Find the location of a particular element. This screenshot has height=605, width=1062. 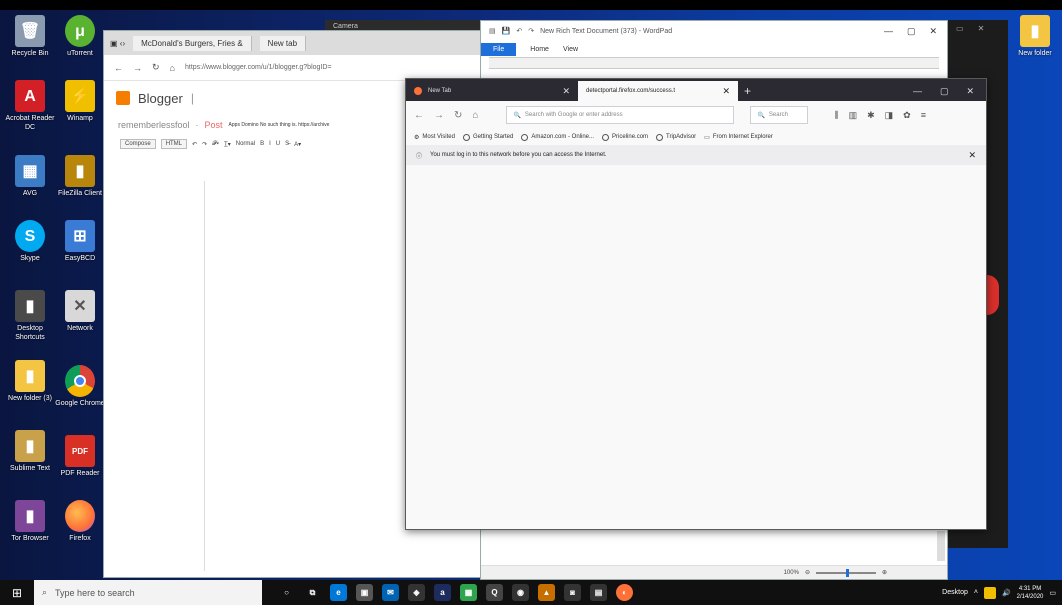

desktop-icon-shortcuts: ▮ Desktop Shortcuts is located at coordinates (30, 316).